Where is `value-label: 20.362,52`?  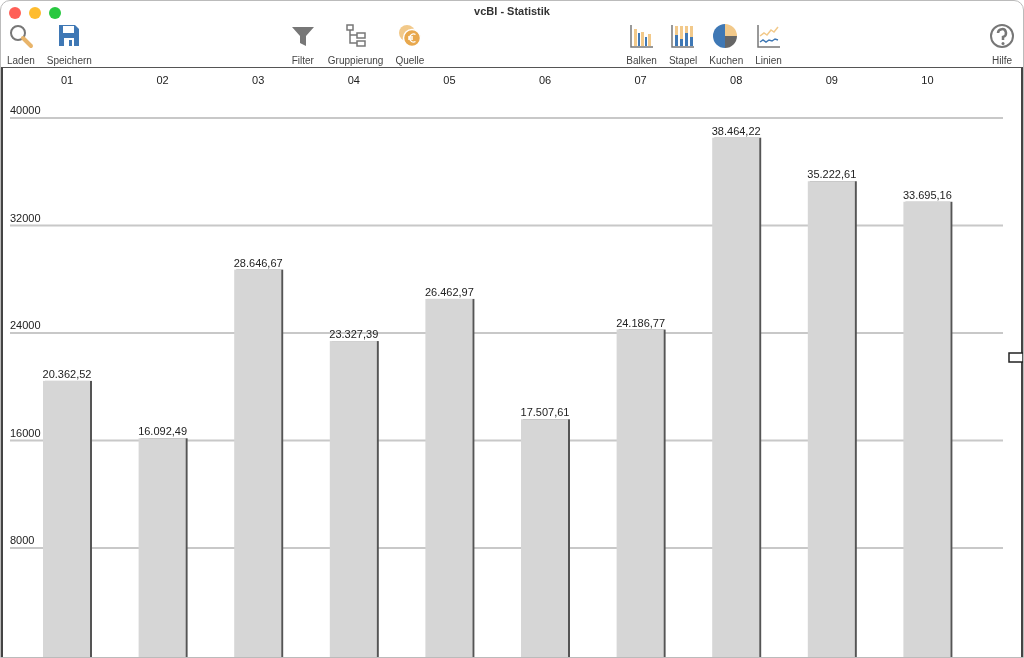
value-label: 20.362,52 is located at coordinates (67, 373).